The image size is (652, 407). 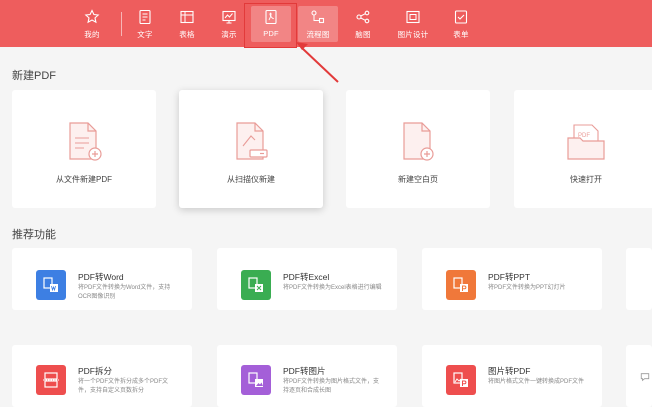 What do you see at coordinates (51, 285) in the screenshot?
I see `pdf-to-word-icon` at bounding box center [51, 285].